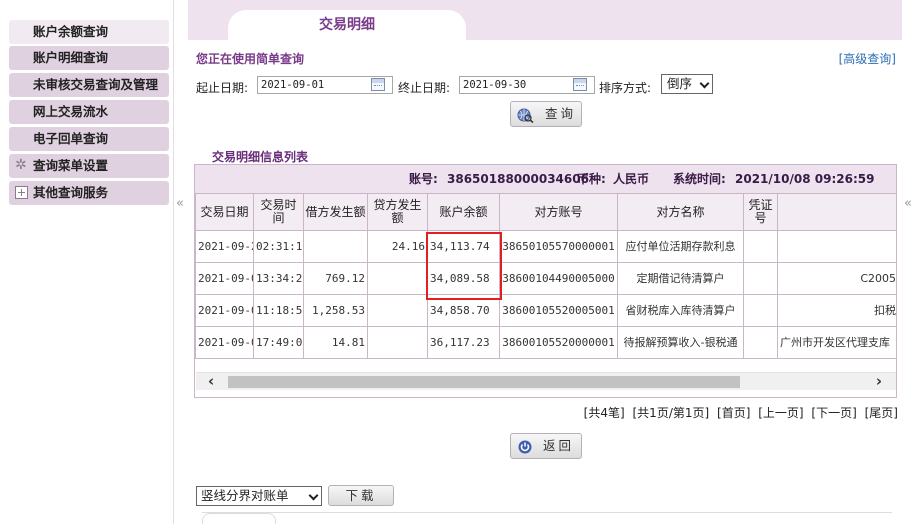  Describe the element at coordinates (545, 20) in the screenshot. I see `tab-strip: 交易明细` at that location.